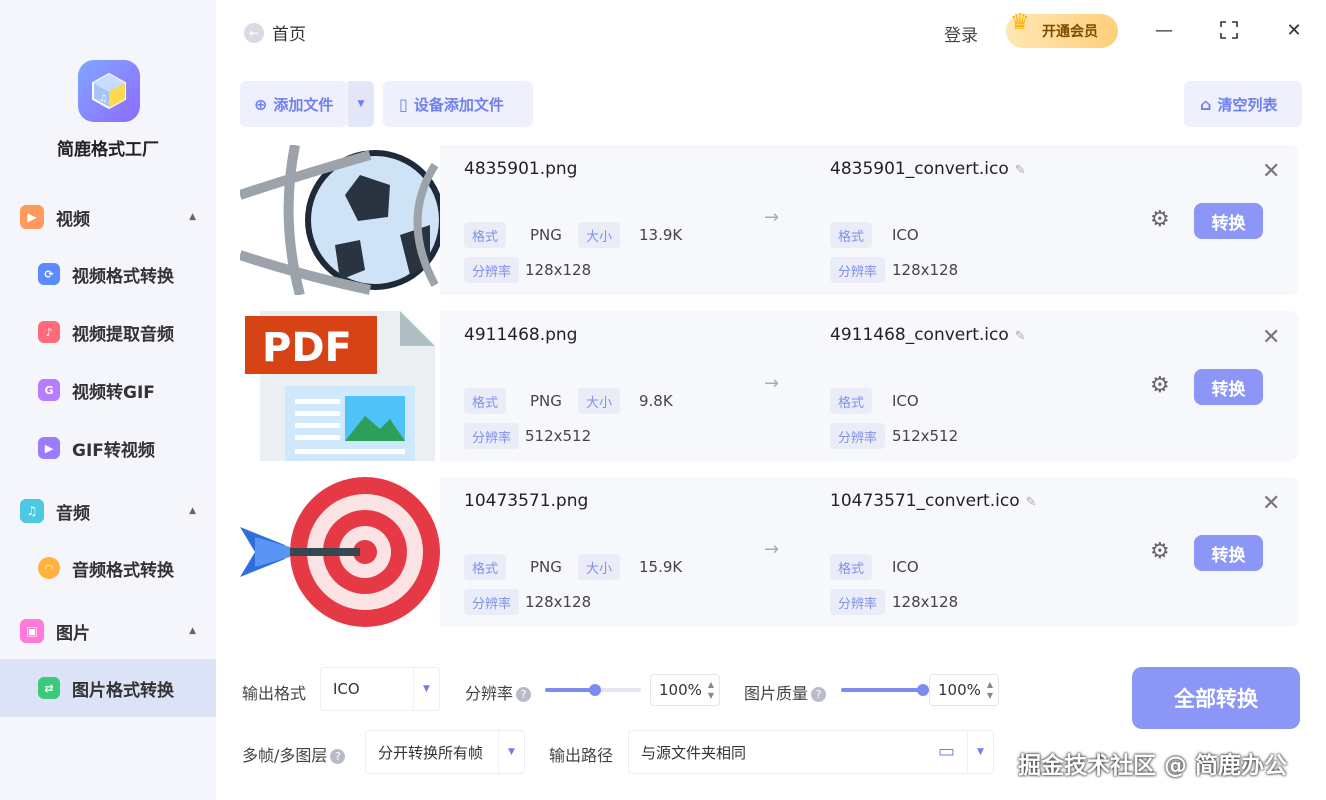  I want to click on vip-button: ♛ 开通会员, so click(1062, 29).